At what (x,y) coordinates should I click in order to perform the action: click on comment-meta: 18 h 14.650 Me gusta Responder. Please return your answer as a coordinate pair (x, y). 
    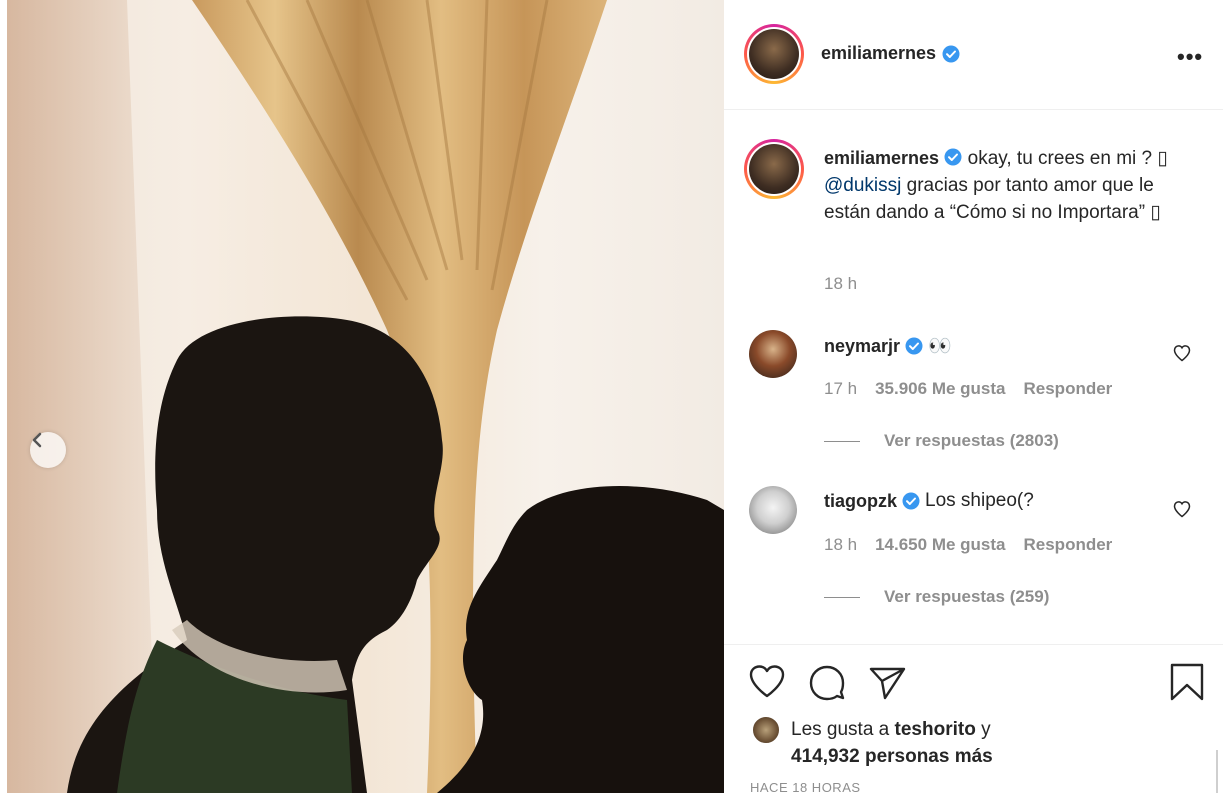
    Looking at the image, I should click on (968, 545).